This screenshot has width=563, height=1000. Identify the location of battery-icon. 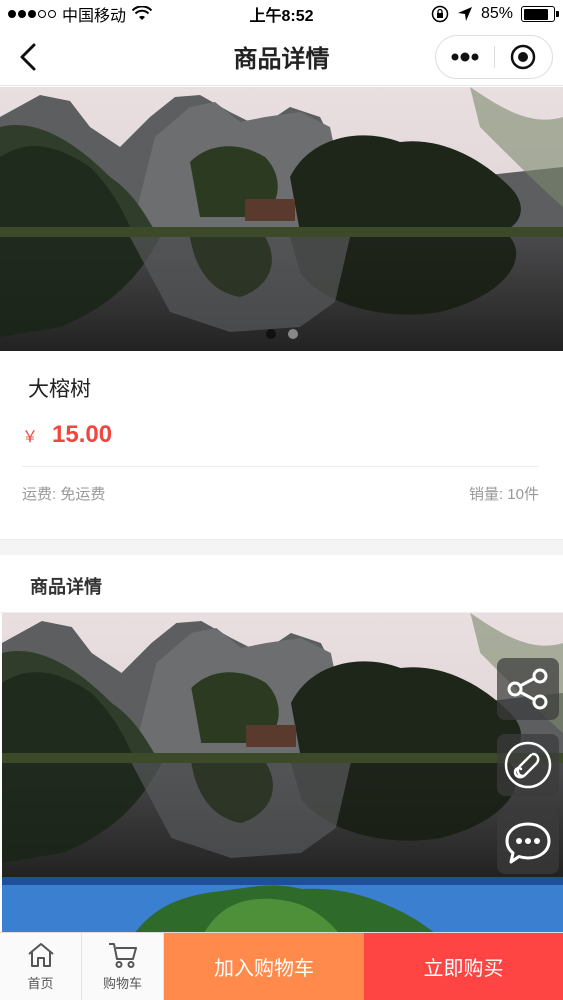
(540, 14).